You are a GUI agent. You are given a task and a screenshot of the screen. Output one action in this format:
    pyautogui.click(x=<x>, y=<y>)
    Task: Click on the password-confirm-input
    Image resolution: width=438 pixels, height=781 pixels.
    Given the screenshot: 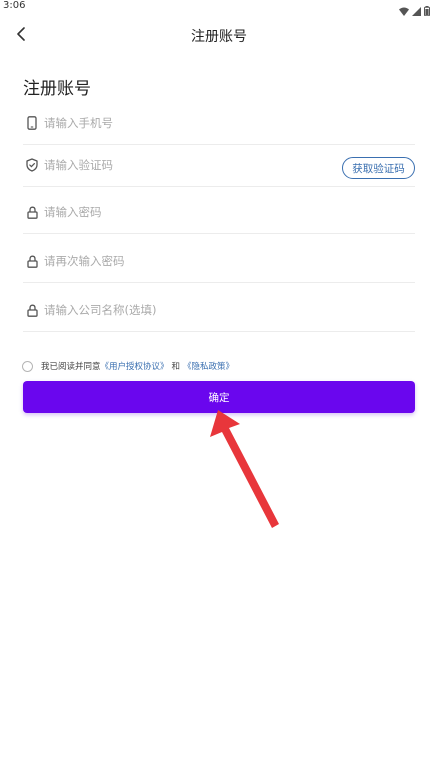 What is the action you would take?
    pyautogui.click(x=194, y=261)
    